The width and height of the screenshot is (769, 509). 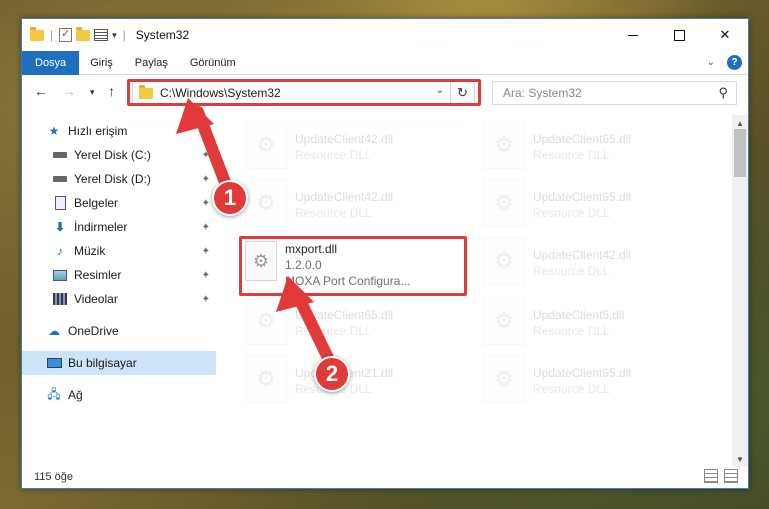 I want to click on customize-qat-icon: ▾, so click(x=114, y=35).